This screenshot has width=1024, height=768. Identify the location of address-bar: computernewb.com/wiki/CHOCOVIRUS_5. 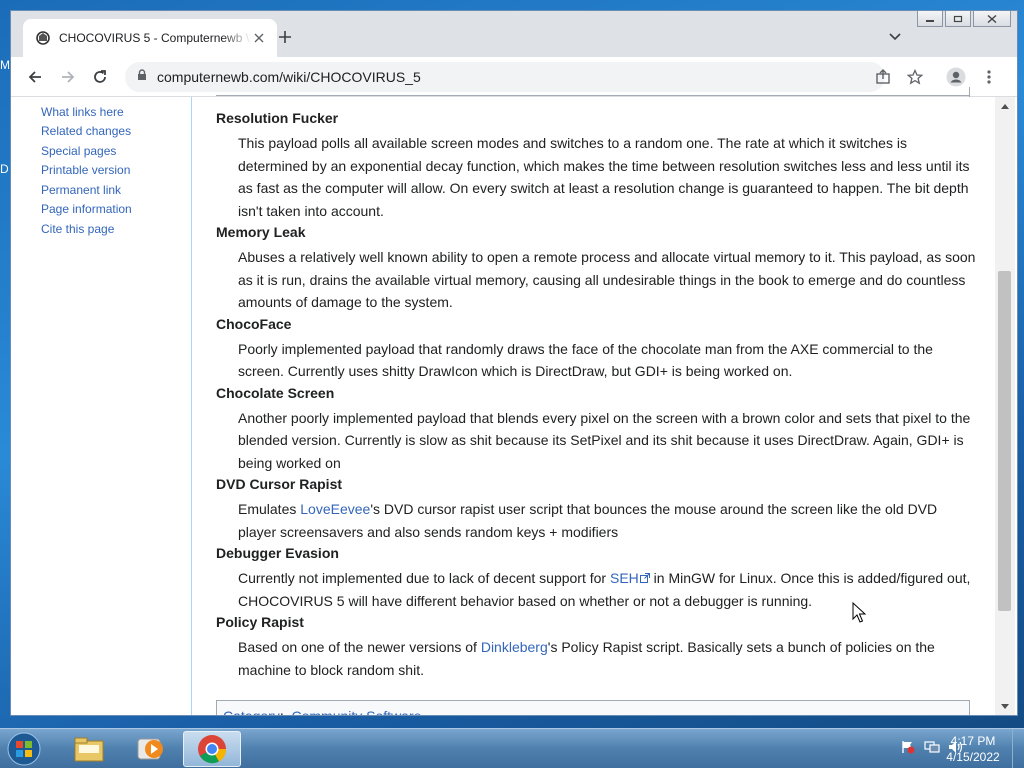
(505, 77).